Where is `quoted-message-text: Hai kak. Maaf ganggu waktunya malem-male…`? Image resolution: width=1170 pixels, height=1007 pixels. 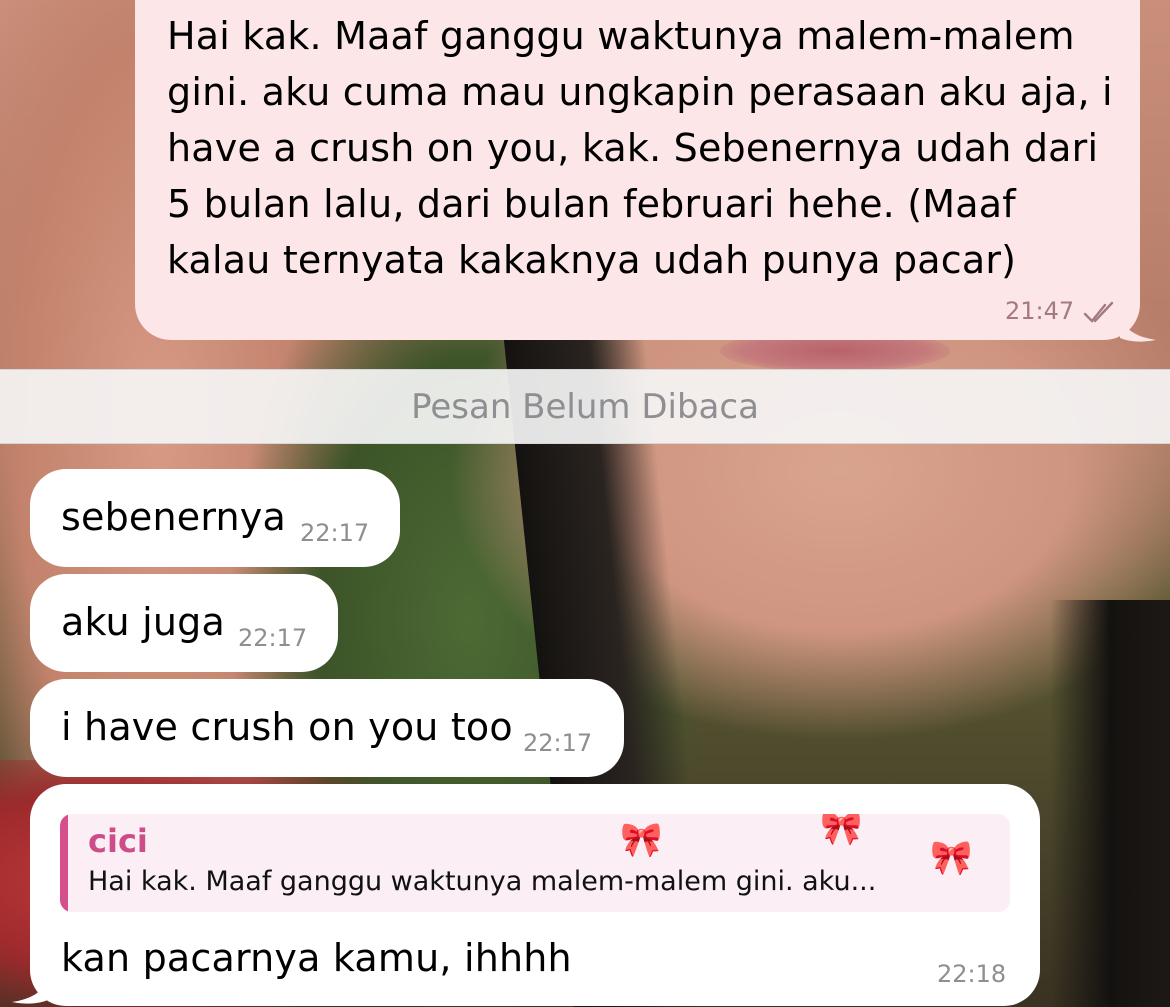
quoted-message-text: Hai kak. Maaf ganggu waktunya malem-male… is located at coordinates (482, 881).